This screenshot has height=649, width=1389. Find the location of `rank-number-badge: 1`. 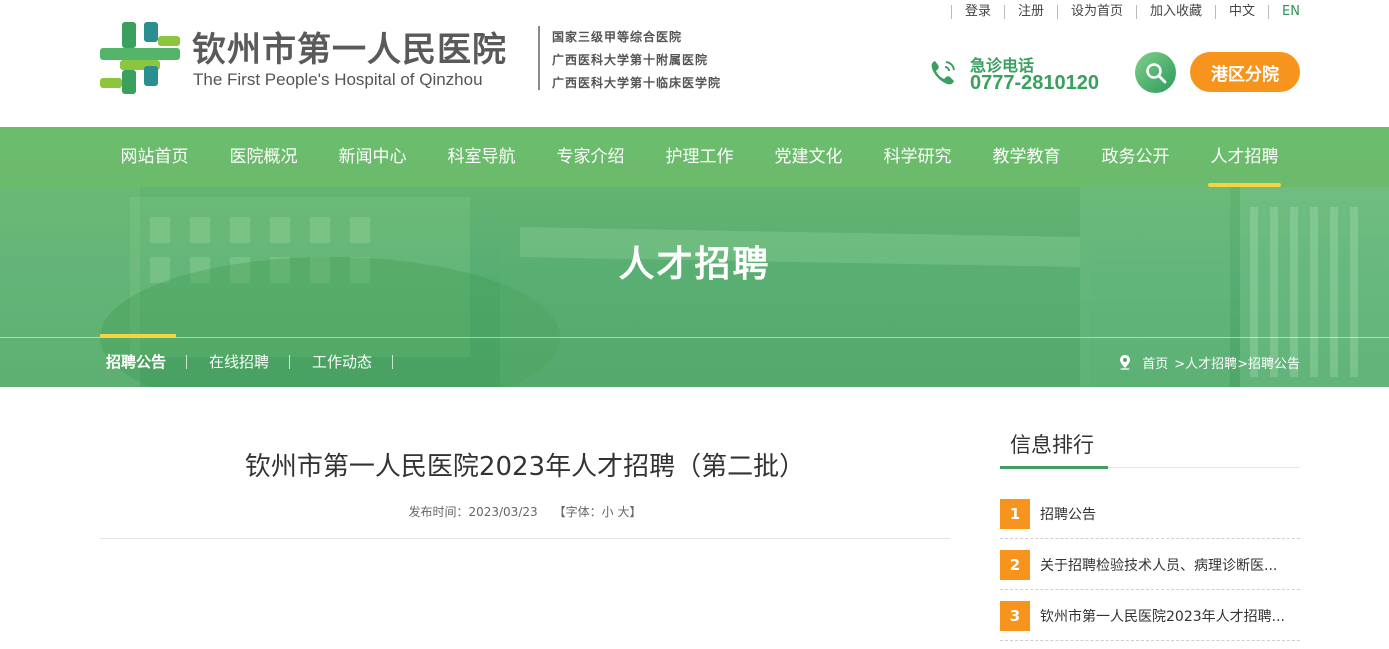

rank-number-badge: 1 is located at coordinates (1015, 514).